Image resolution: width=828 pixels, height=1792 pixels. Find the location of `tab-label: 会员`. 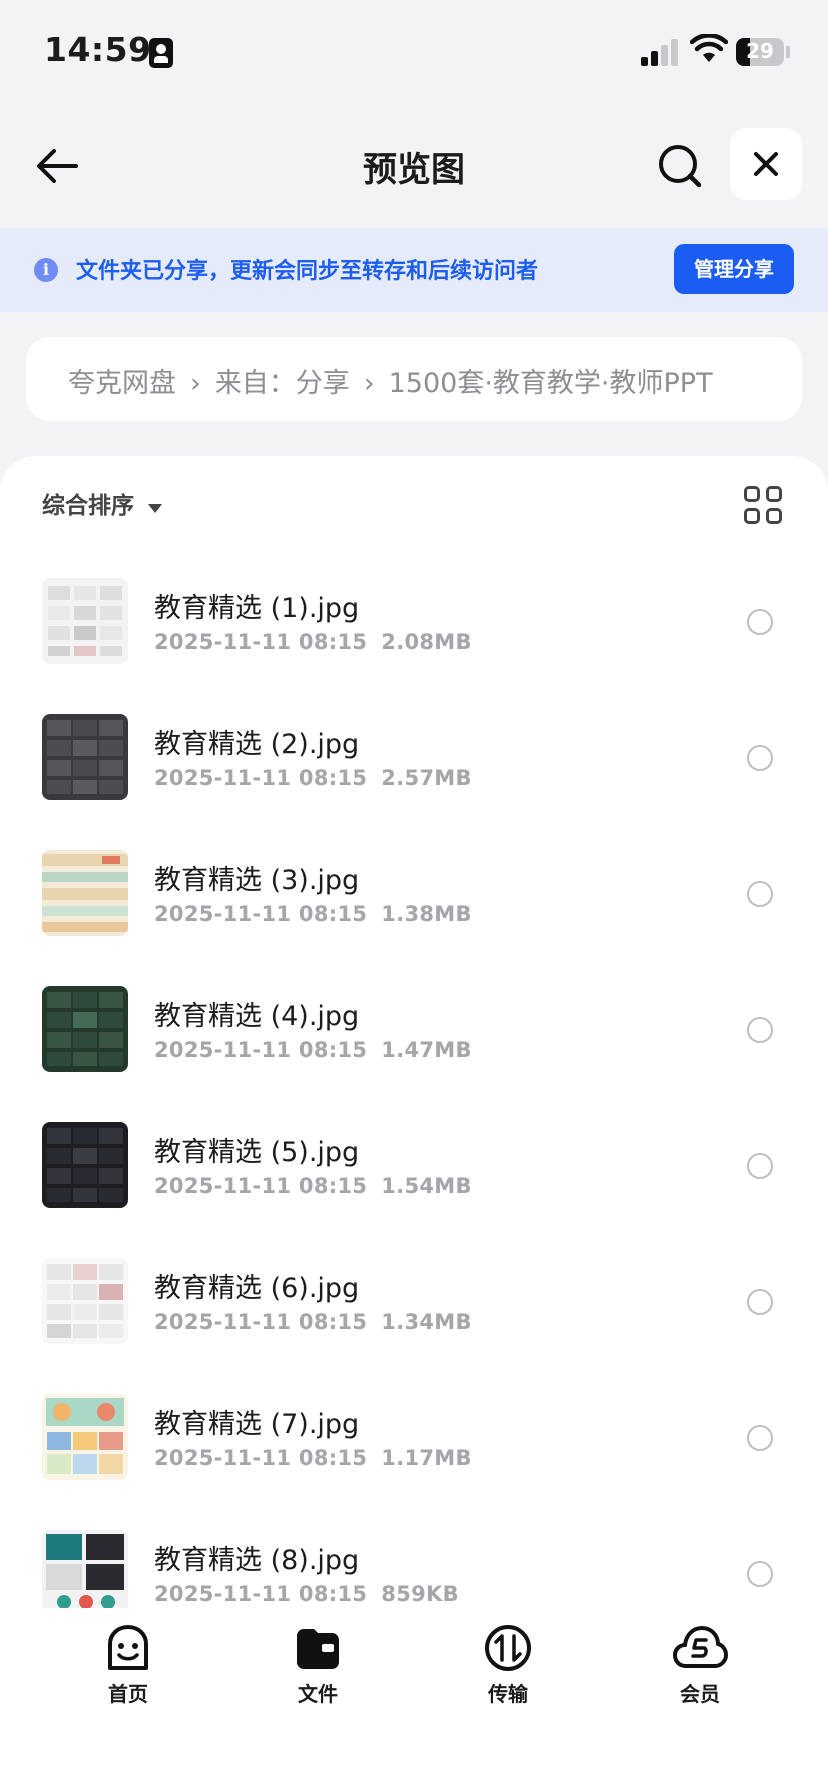

tab-label: 会员 is located at coordinates (700, 1694).